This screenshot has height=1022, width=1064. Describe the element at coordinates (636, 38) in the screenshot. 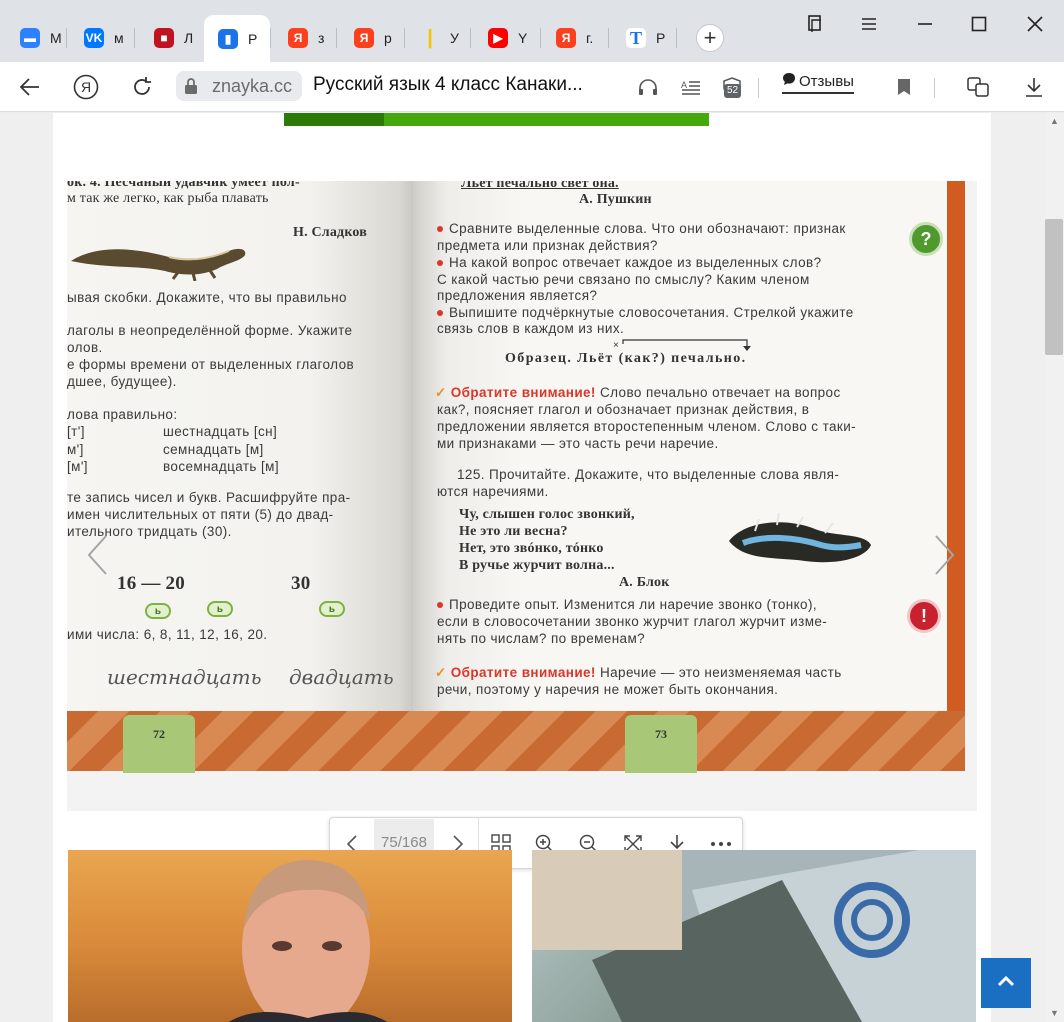

I see `t-letter-icon: T` at that location.